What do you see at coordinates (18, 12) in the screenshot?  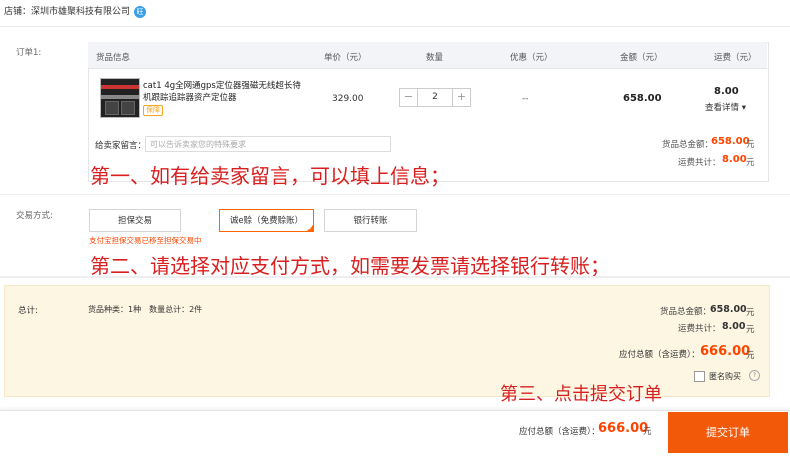 I see `shop-label: 店铺：` at bounding box center [18, 12].